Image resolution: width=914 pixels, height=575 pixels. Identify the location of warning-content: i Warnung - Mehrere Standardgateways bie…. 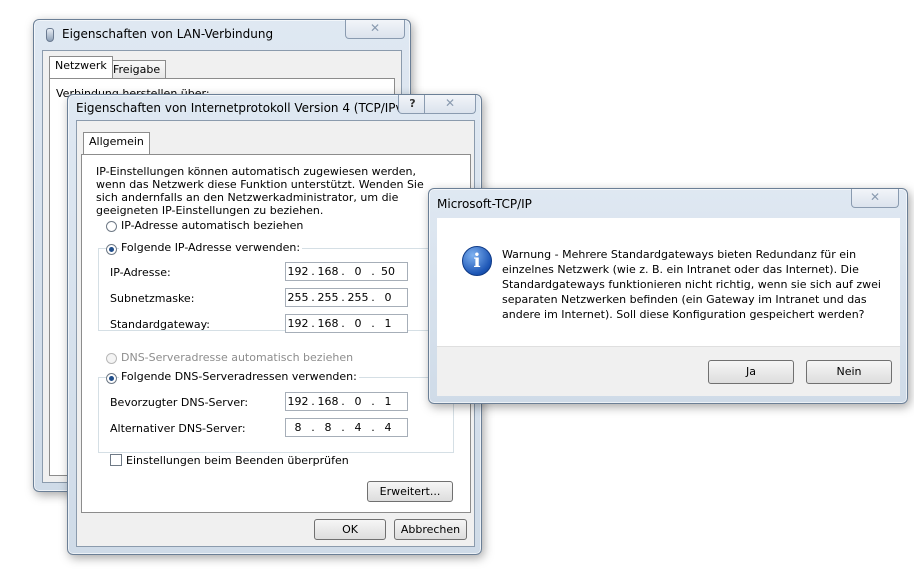
(668, 282).